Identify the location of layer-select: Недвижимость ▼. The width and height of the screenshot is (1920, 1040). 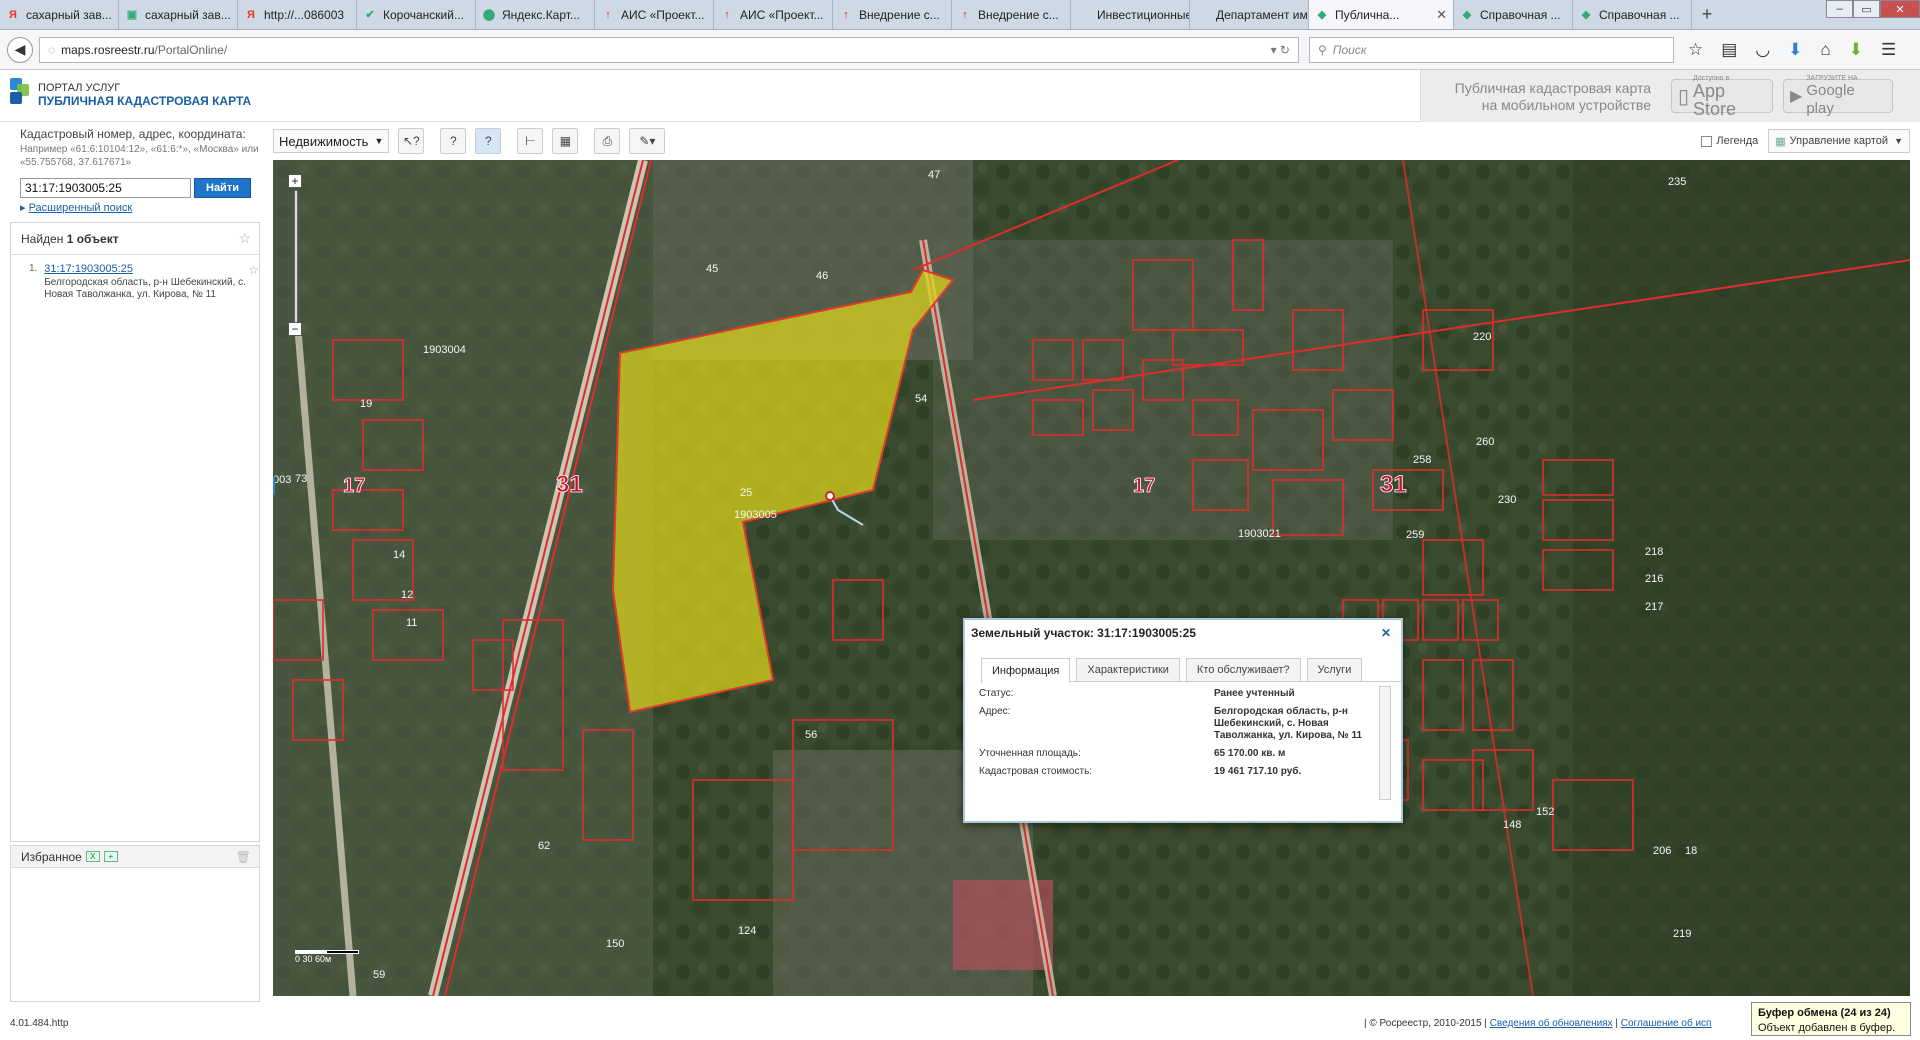
(331, 141).